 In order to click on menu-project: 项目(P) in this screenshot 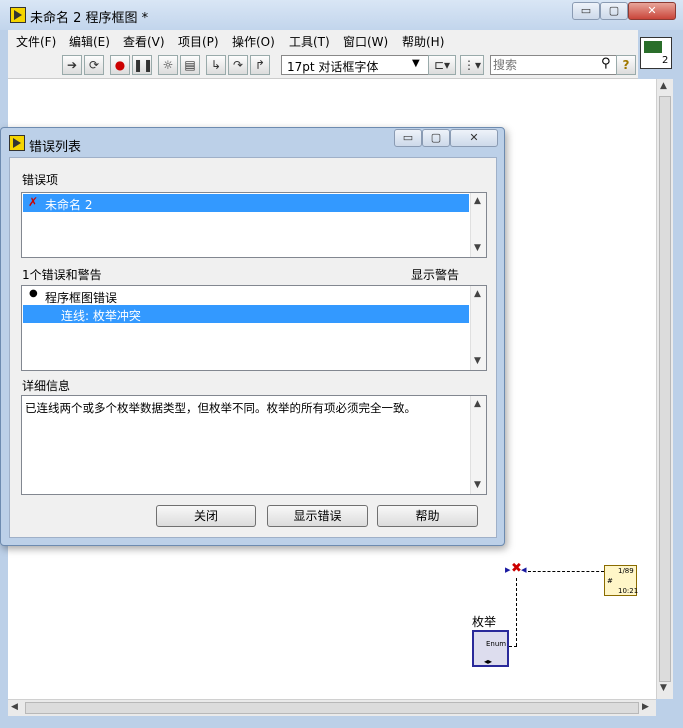, I will do `click(198, 41)`.